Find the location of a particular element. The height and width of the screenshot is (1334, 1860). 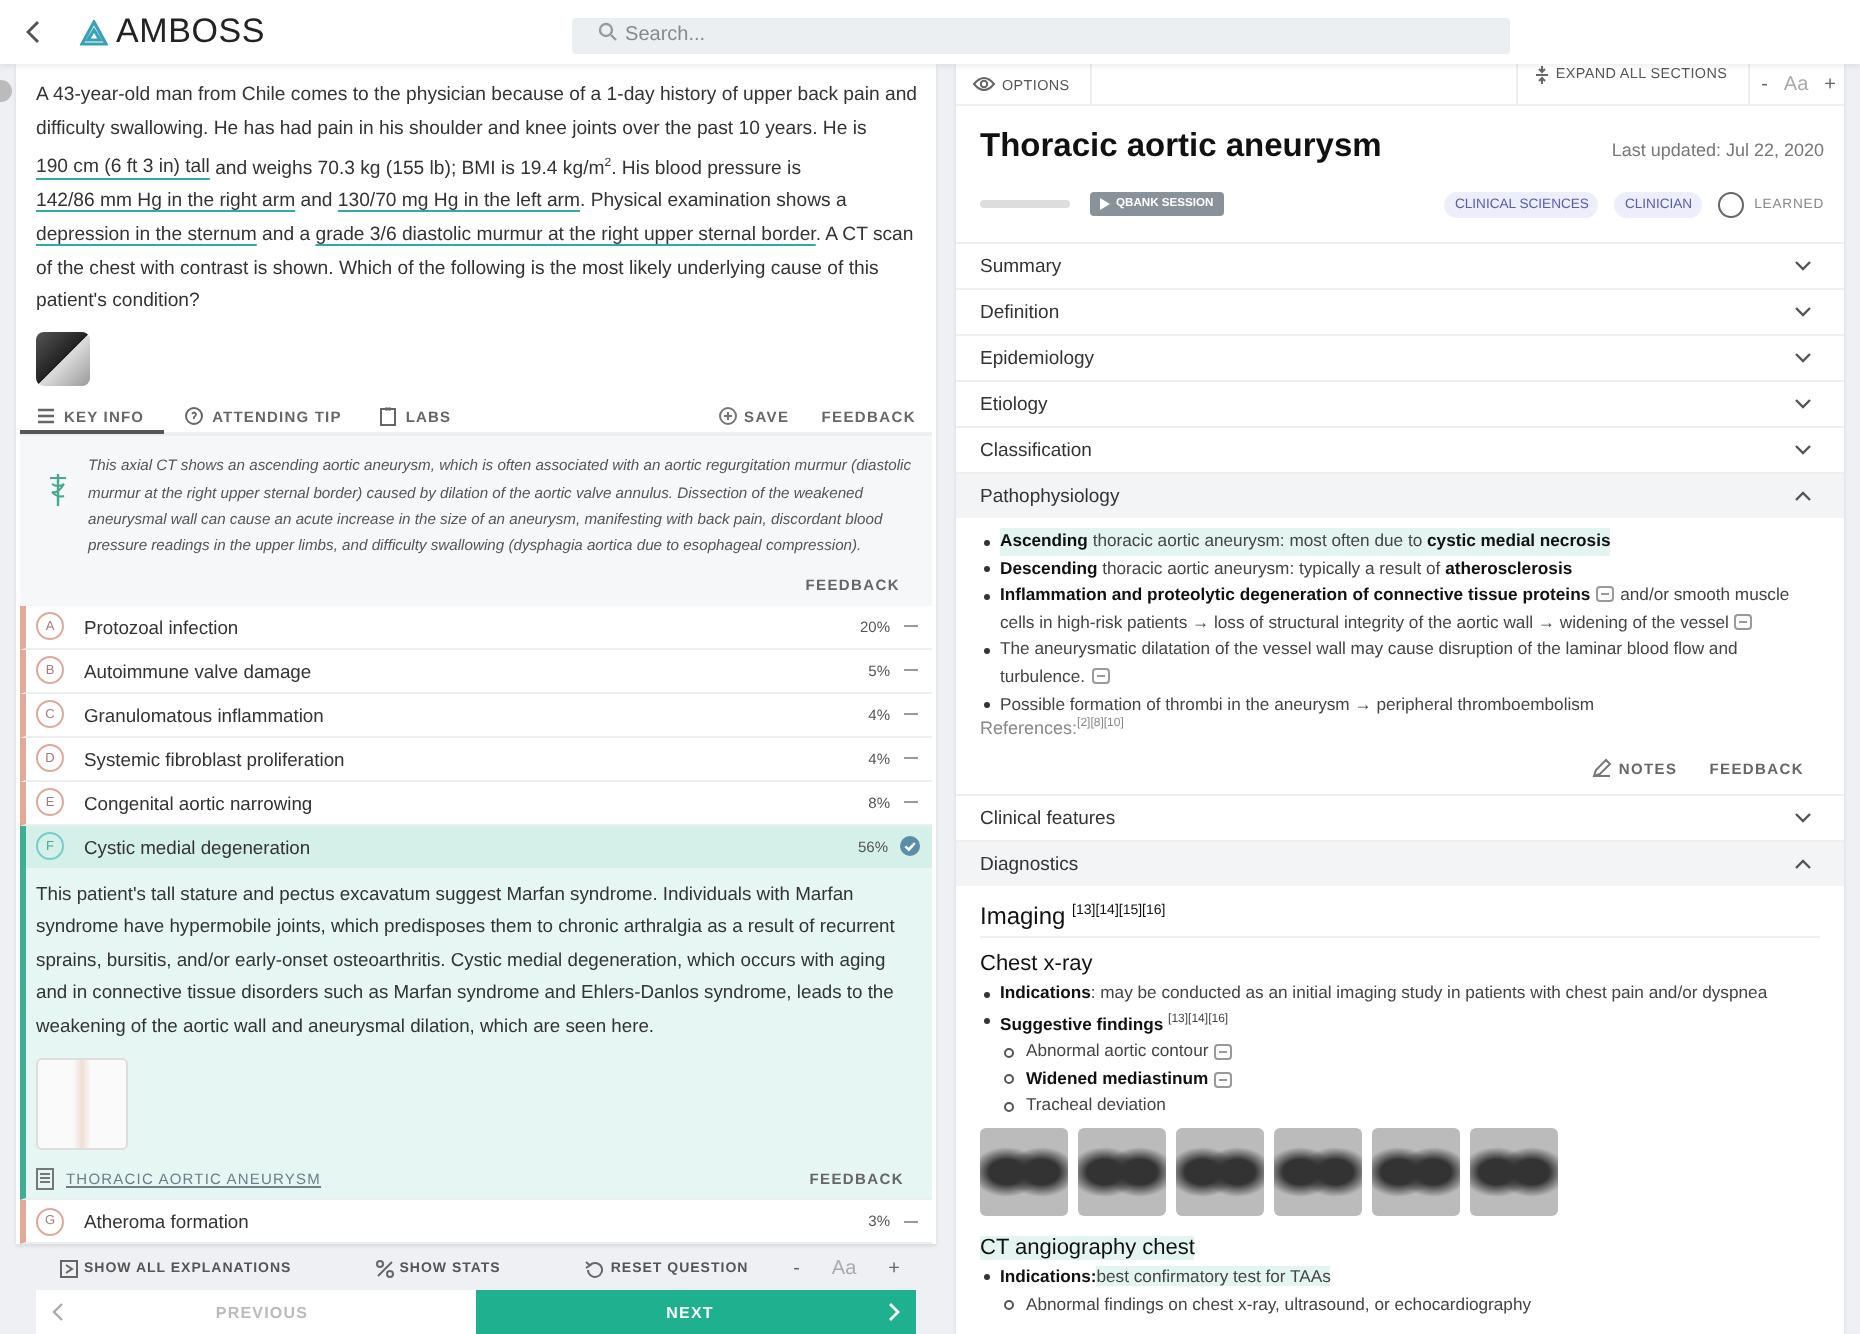

last-updated: Last updated: Jul 22, 2020 is located at coordinates (1717, 150).